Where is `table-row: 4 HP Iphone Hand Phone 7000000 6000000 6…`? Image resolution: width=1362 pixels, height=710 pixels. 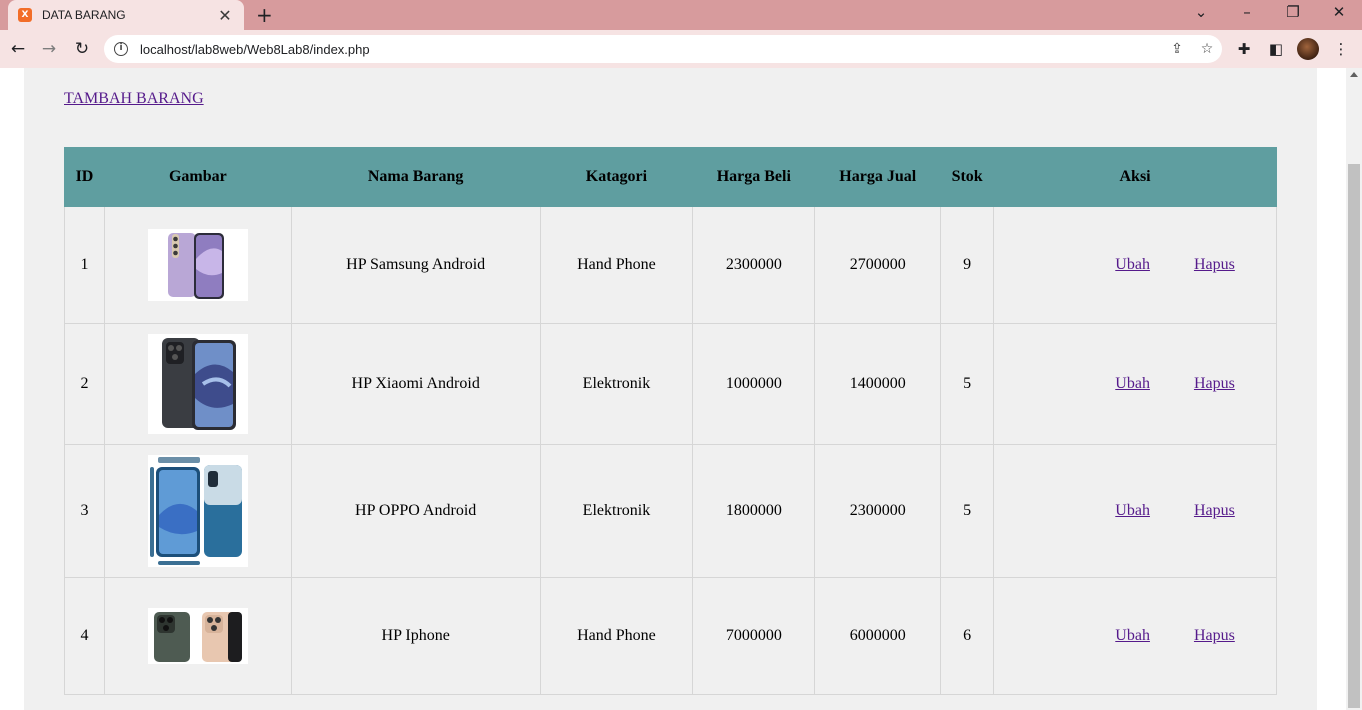
table-row: 4 HP Iphone Hand Phone 7000000 6000000 6… is located at coordinates (670, 636).